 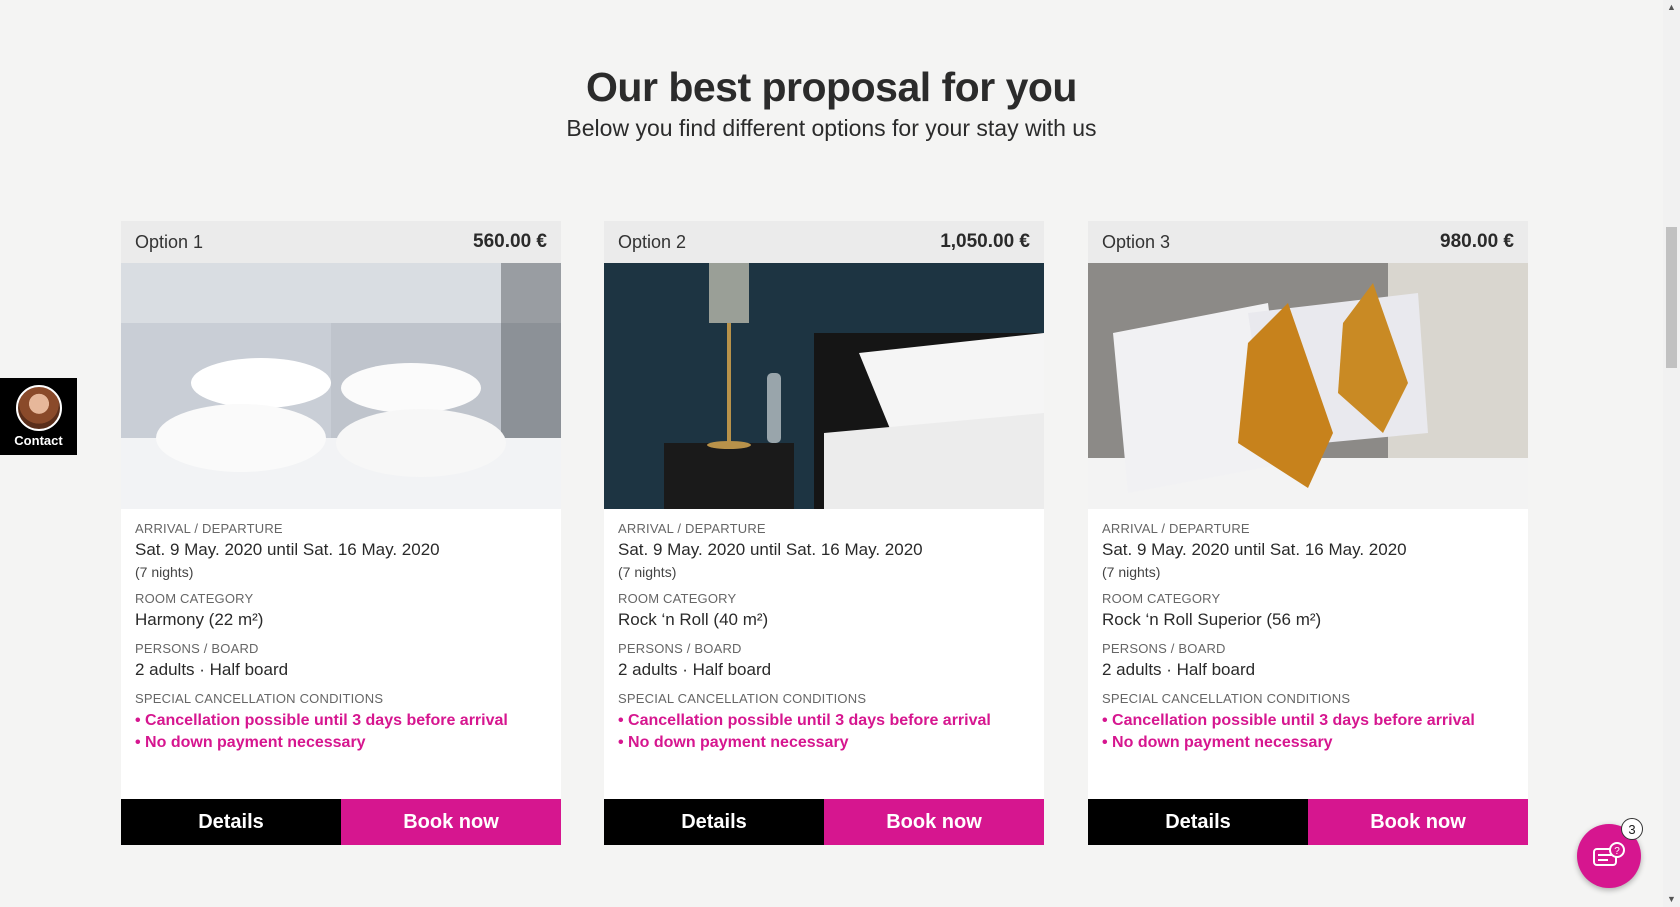 I want to click on page-title: Our best proposal for you, so click(x=831, y=87).